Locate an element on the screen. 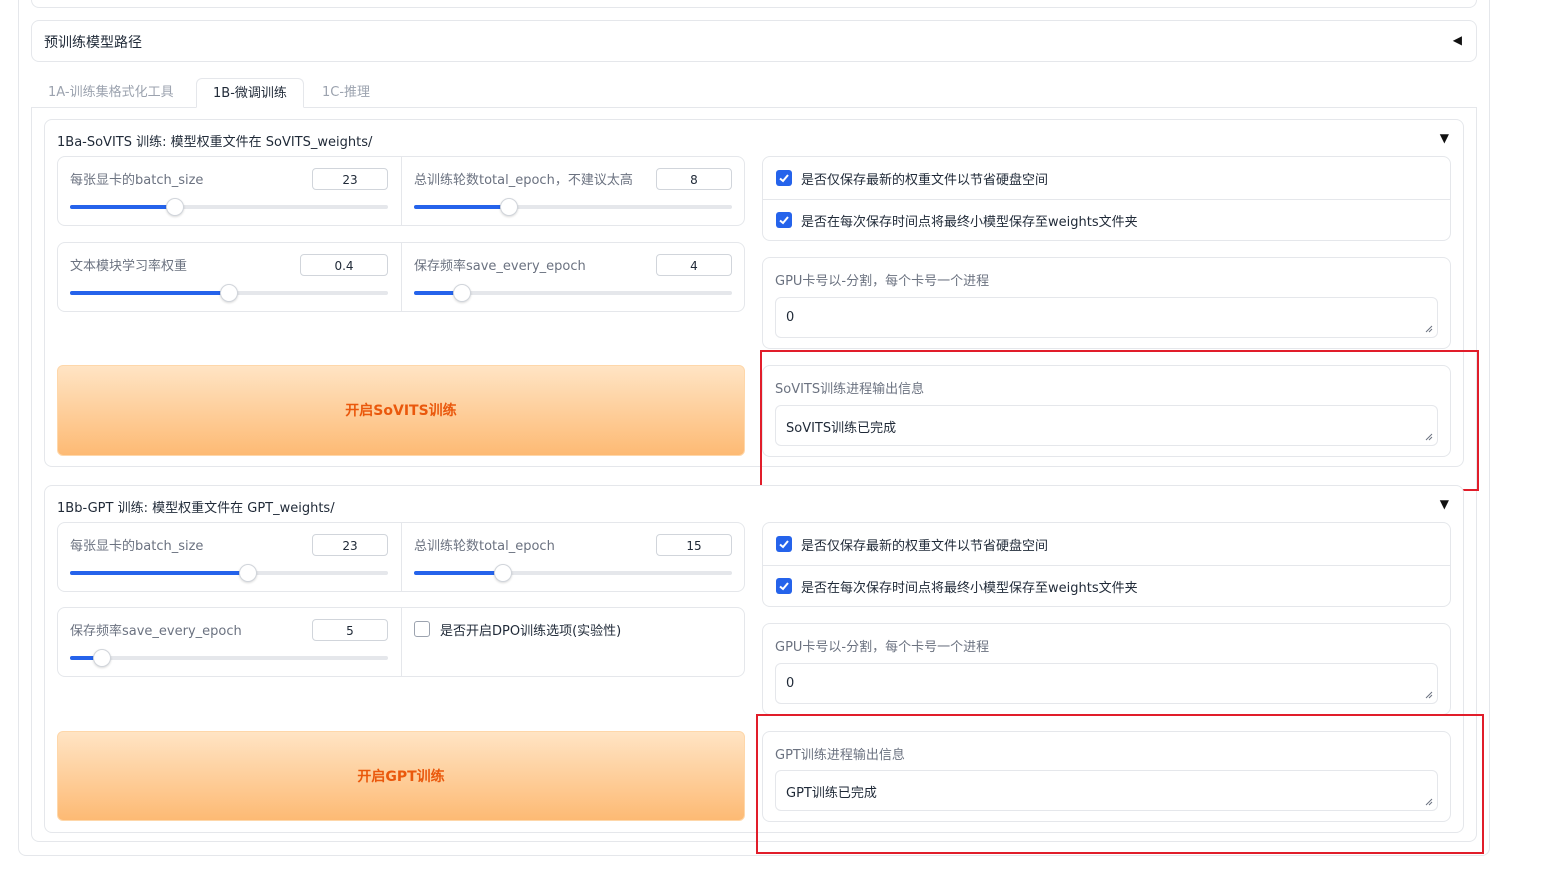 Image resolution: width=1554 pixels, height=880 pixels. total-epoch-input: 15 is located at coordinates (694, 545).